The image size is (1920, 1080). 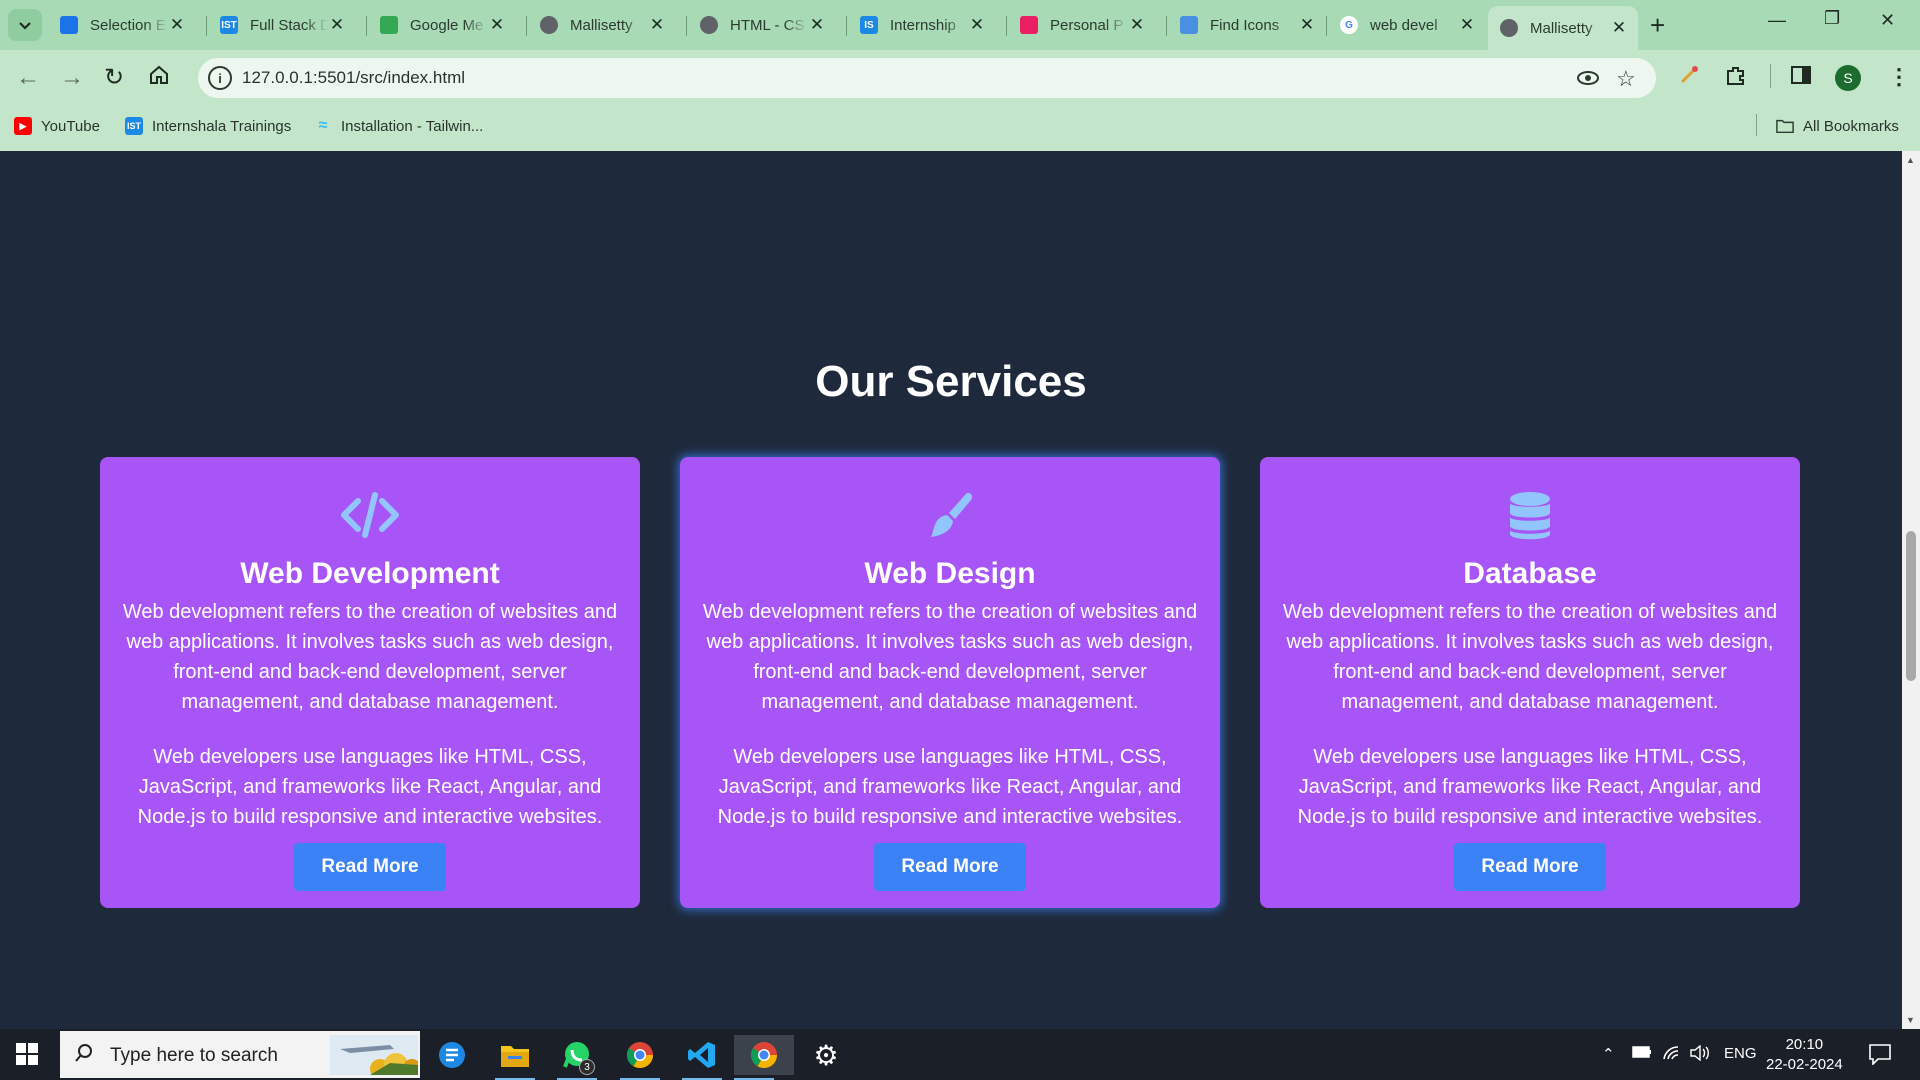 I want to click on browser-tab-active: Mallisetty ✕, so click(x=1563, y=28).